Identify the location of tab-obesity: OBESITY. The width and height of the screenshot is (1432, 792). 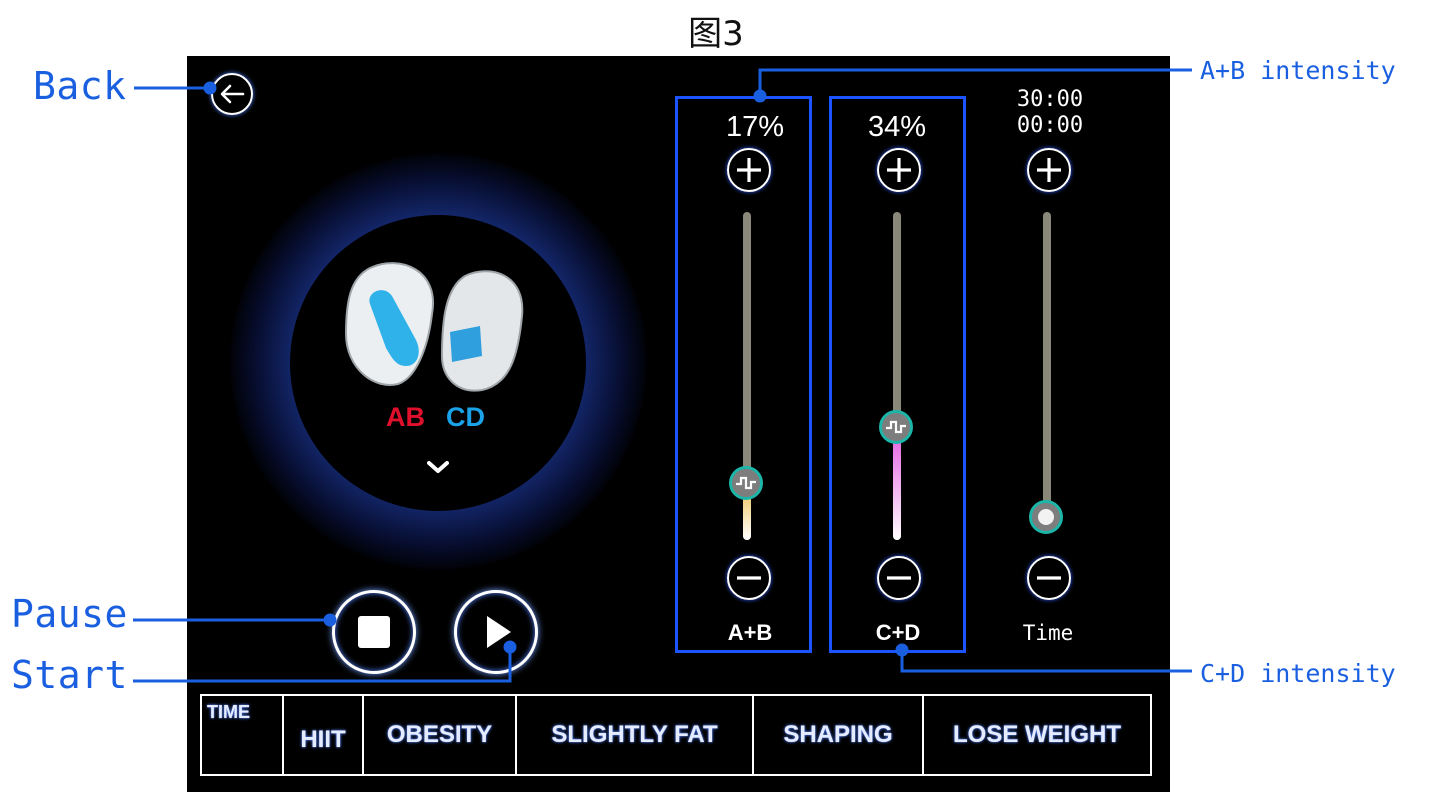
(440, 735).